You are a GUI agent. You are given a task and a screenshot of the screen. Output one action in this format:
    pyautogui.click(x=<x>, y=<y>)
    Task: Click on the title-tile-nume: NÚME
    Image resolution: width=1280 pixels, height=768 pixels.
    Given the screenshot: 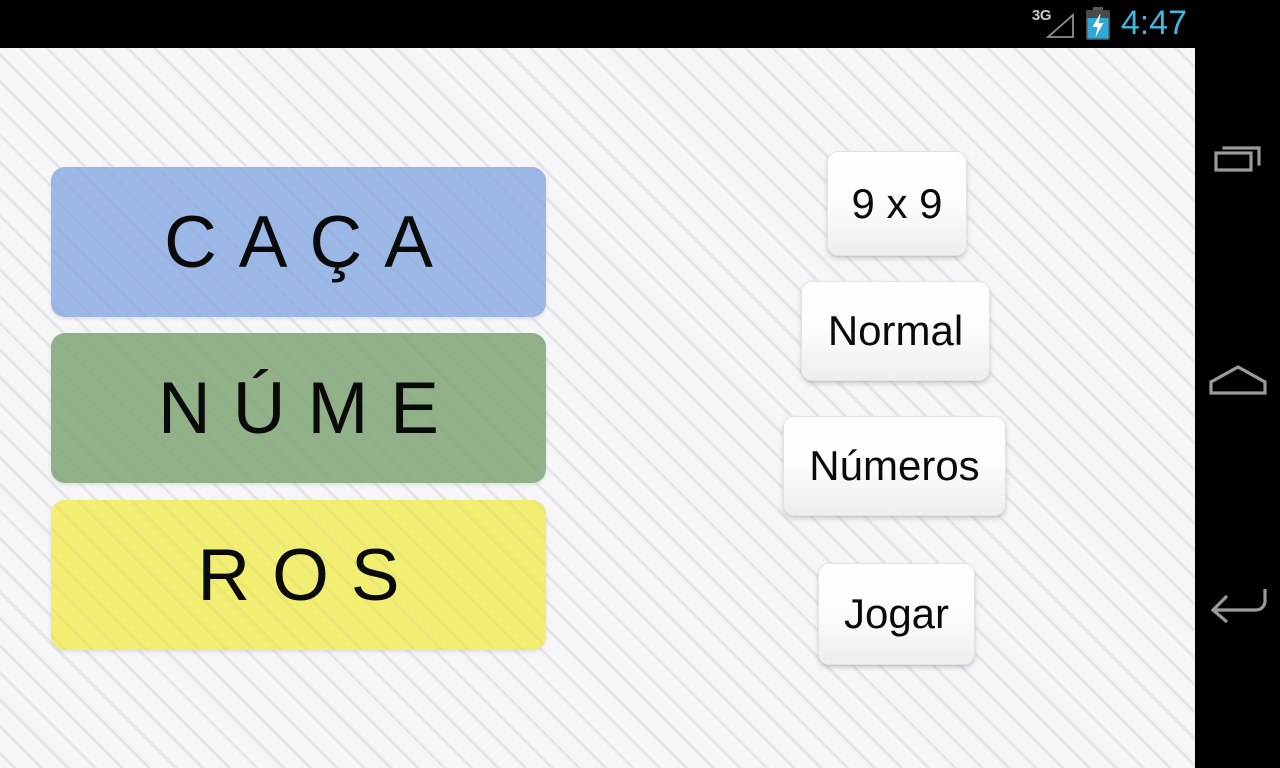 What is the action you would take?
    pyautogui.click(x=298, y=408)
    